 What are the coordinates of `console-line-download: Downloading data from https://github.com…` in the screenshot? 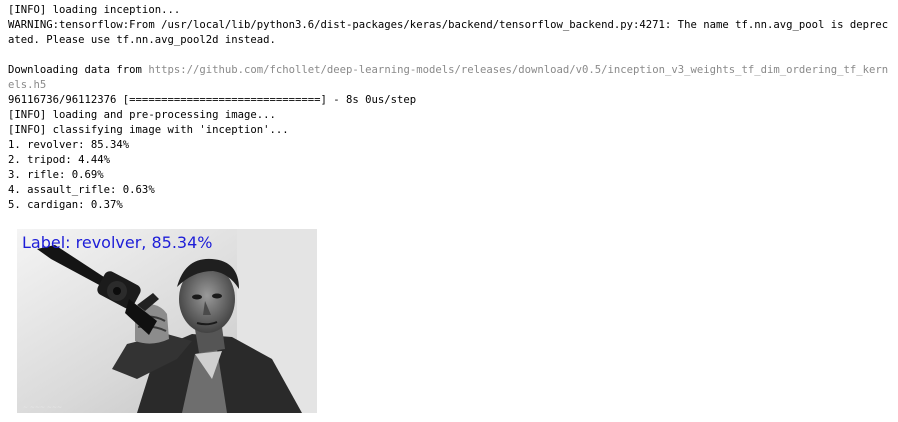 It's located at (450, 78).